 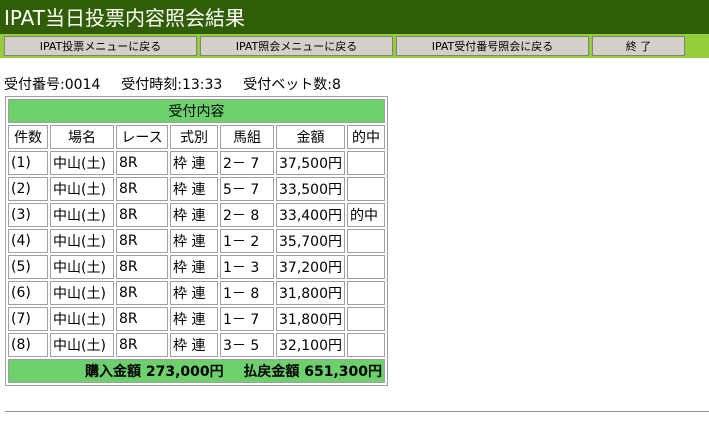 I want to click on back-to-vote-menu-button: IPAT投票メニューに戻る, so click(x=100, y=46).